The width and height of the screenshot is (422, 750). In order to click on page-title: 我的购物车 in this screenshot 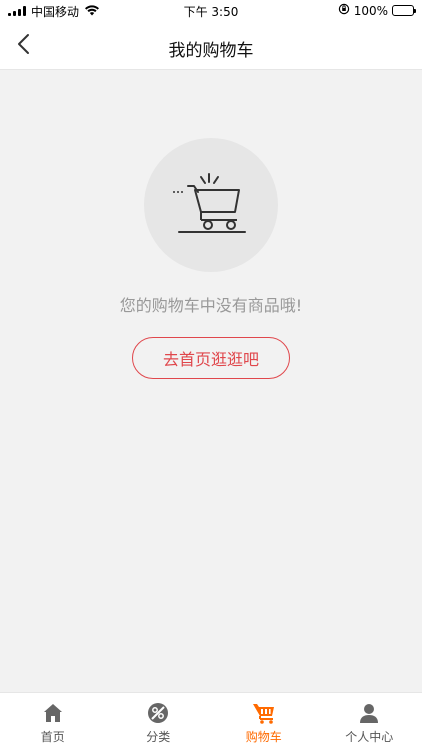, I will do `click(211, 51)`.